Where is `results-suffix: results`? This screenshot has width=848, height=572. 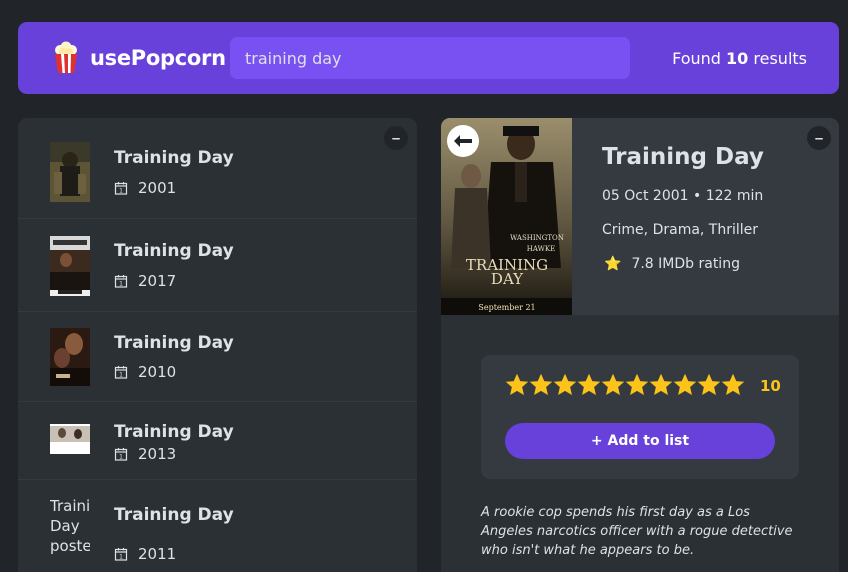
results-suffix: results is located at coordinates (780, 58).